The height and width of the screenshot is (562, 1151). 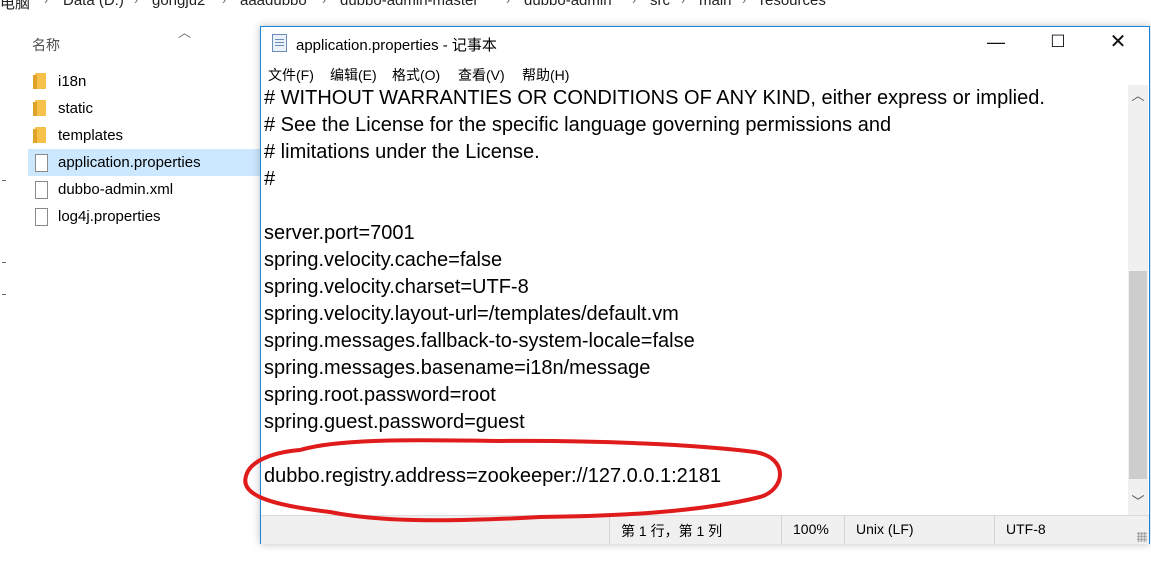 What do you see at coordinates (396, 287) in the screenshot?
I see `editor-line: spring.velocity.charset=UTF-8` at bounding box center [396, 287].